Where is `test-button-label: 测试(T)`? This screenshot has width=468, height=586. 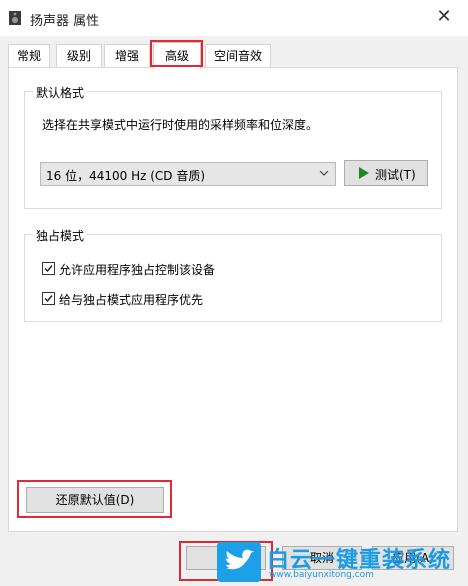
test-button-label: 测试(T) is located at coordinates (395, 175).